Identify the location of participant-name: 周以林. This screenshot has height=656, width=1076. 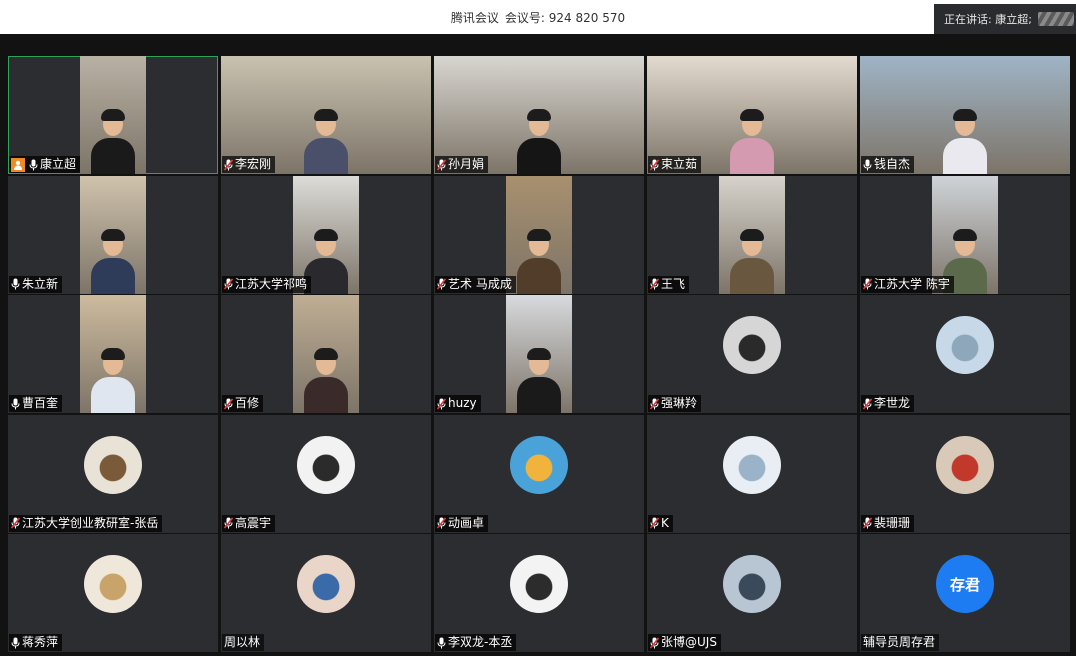
(242, 642).